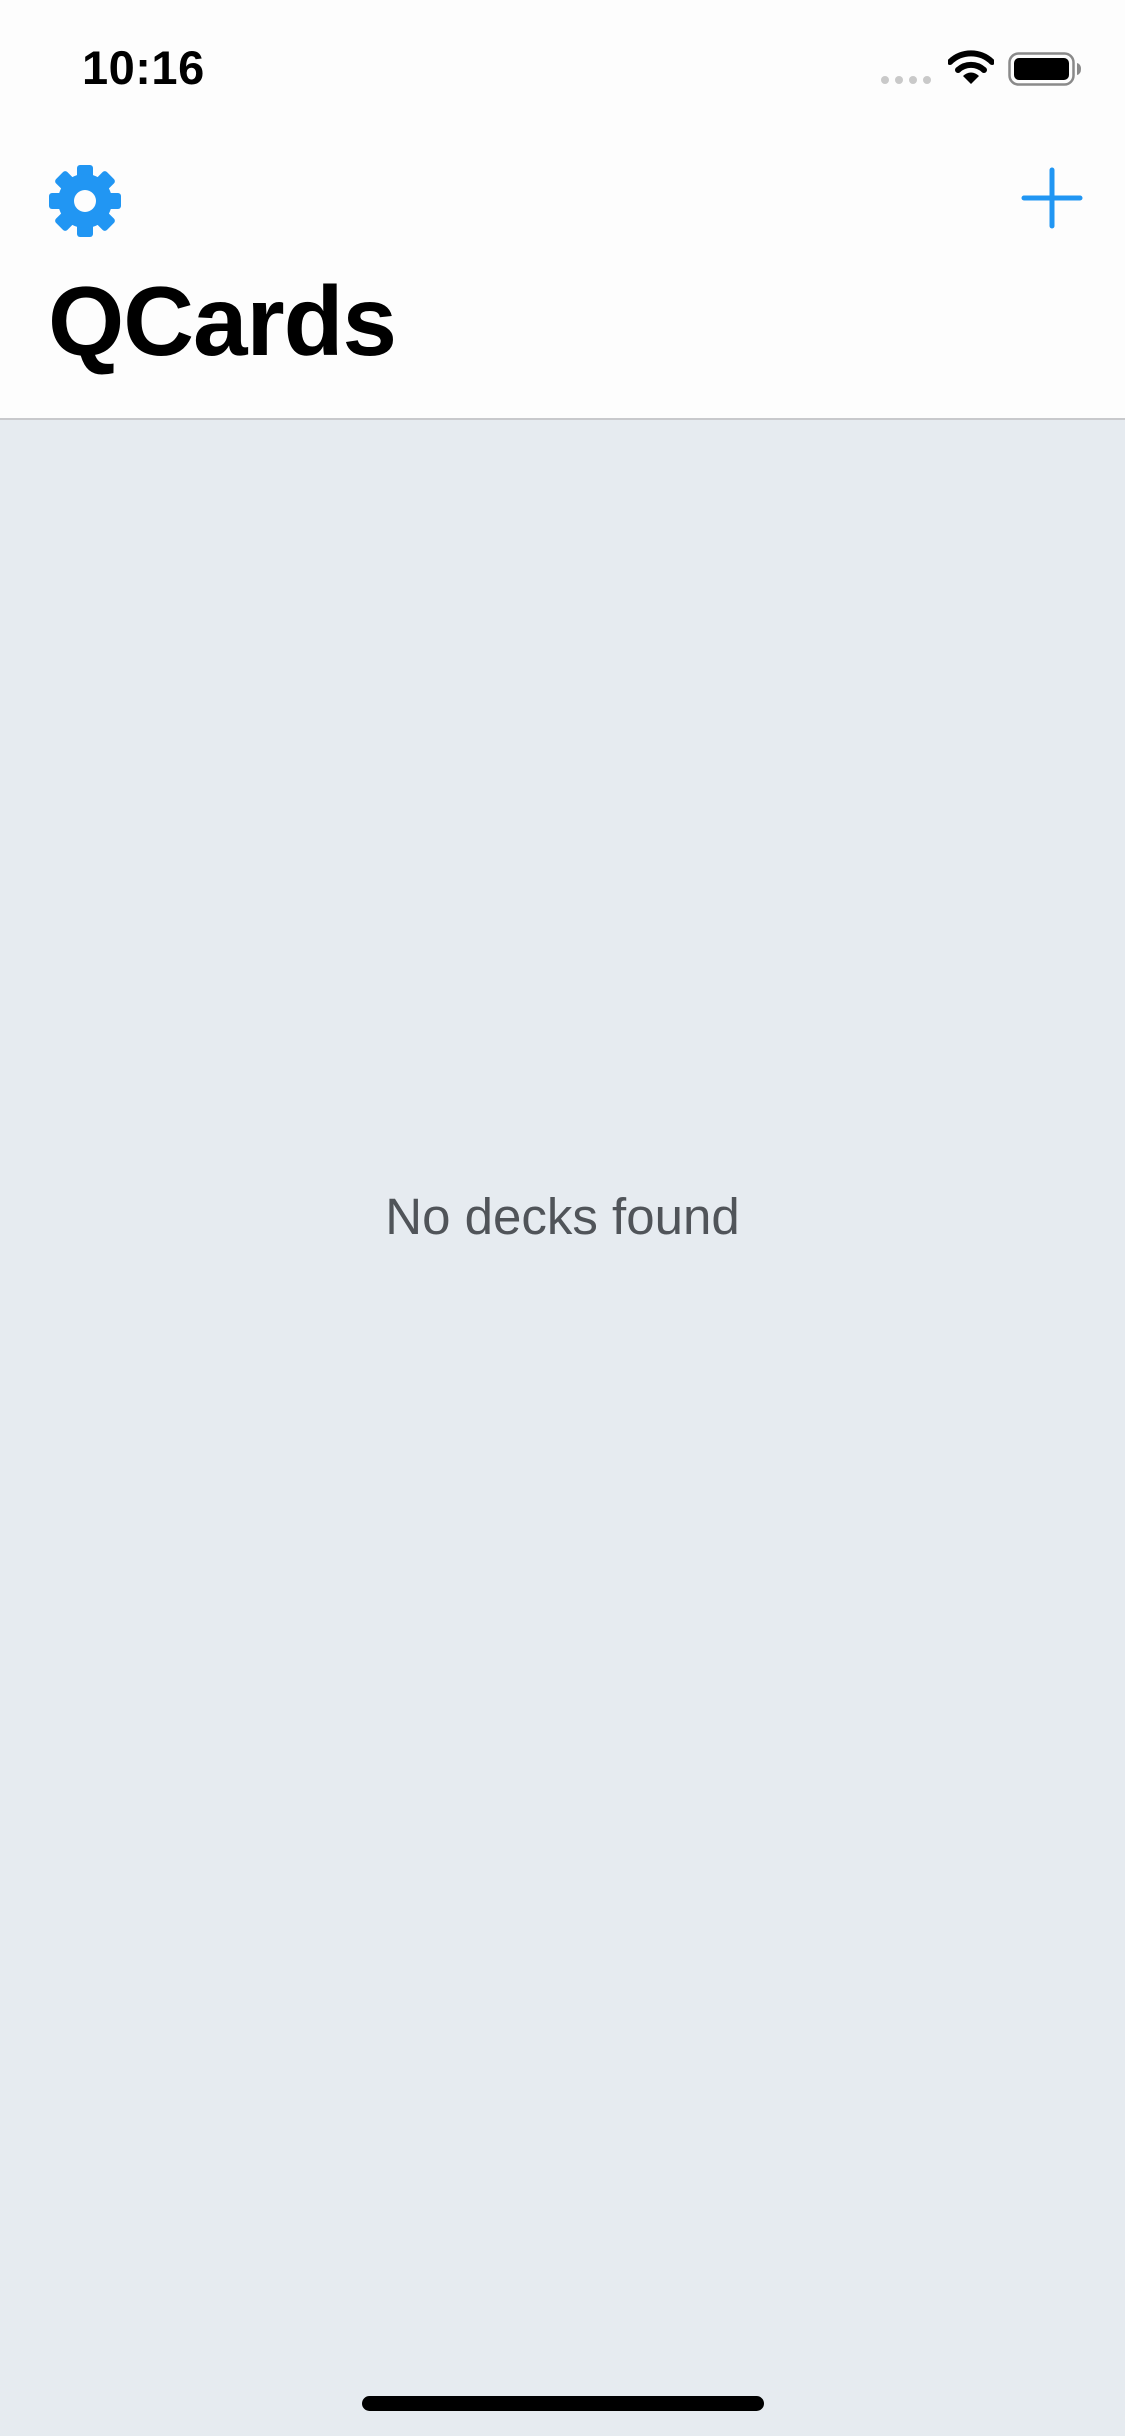  I want to click on page-title: QCards, so click(222, 321).